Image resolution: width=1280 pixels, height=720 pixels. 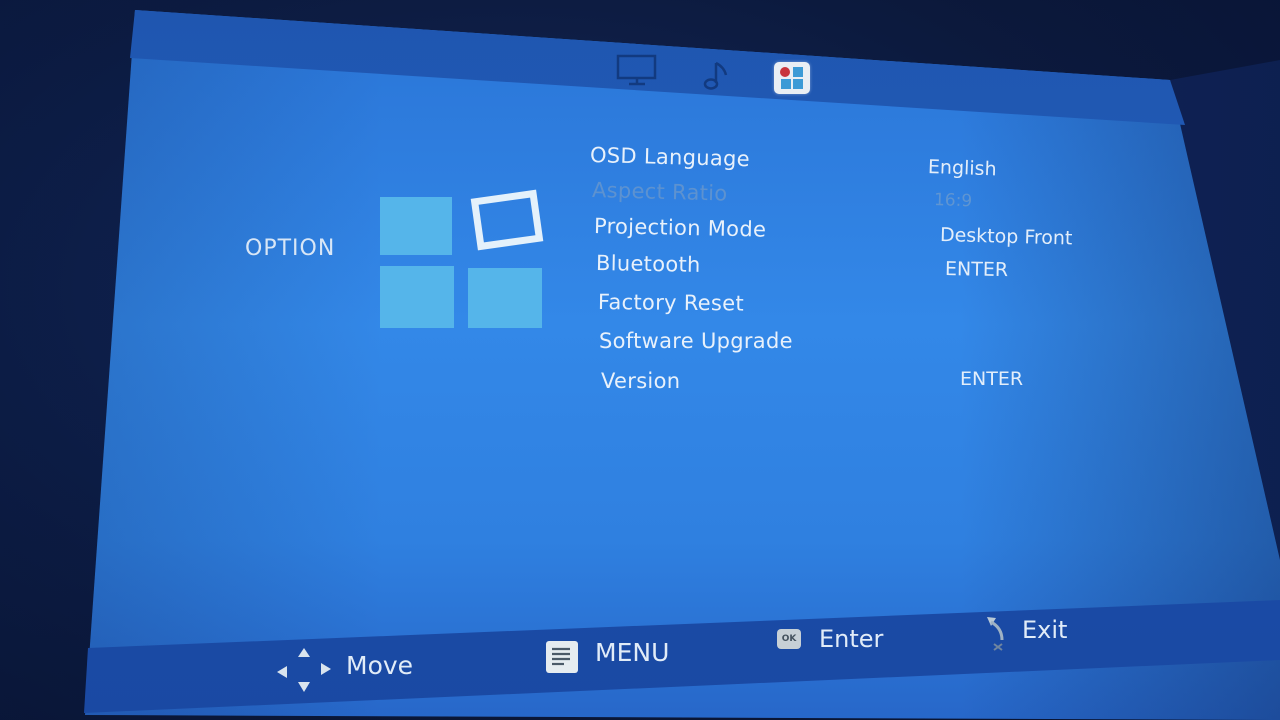 I want to click on menu-item-aspect-ratio: Aspect Ratio, so click(x=659, y=192).